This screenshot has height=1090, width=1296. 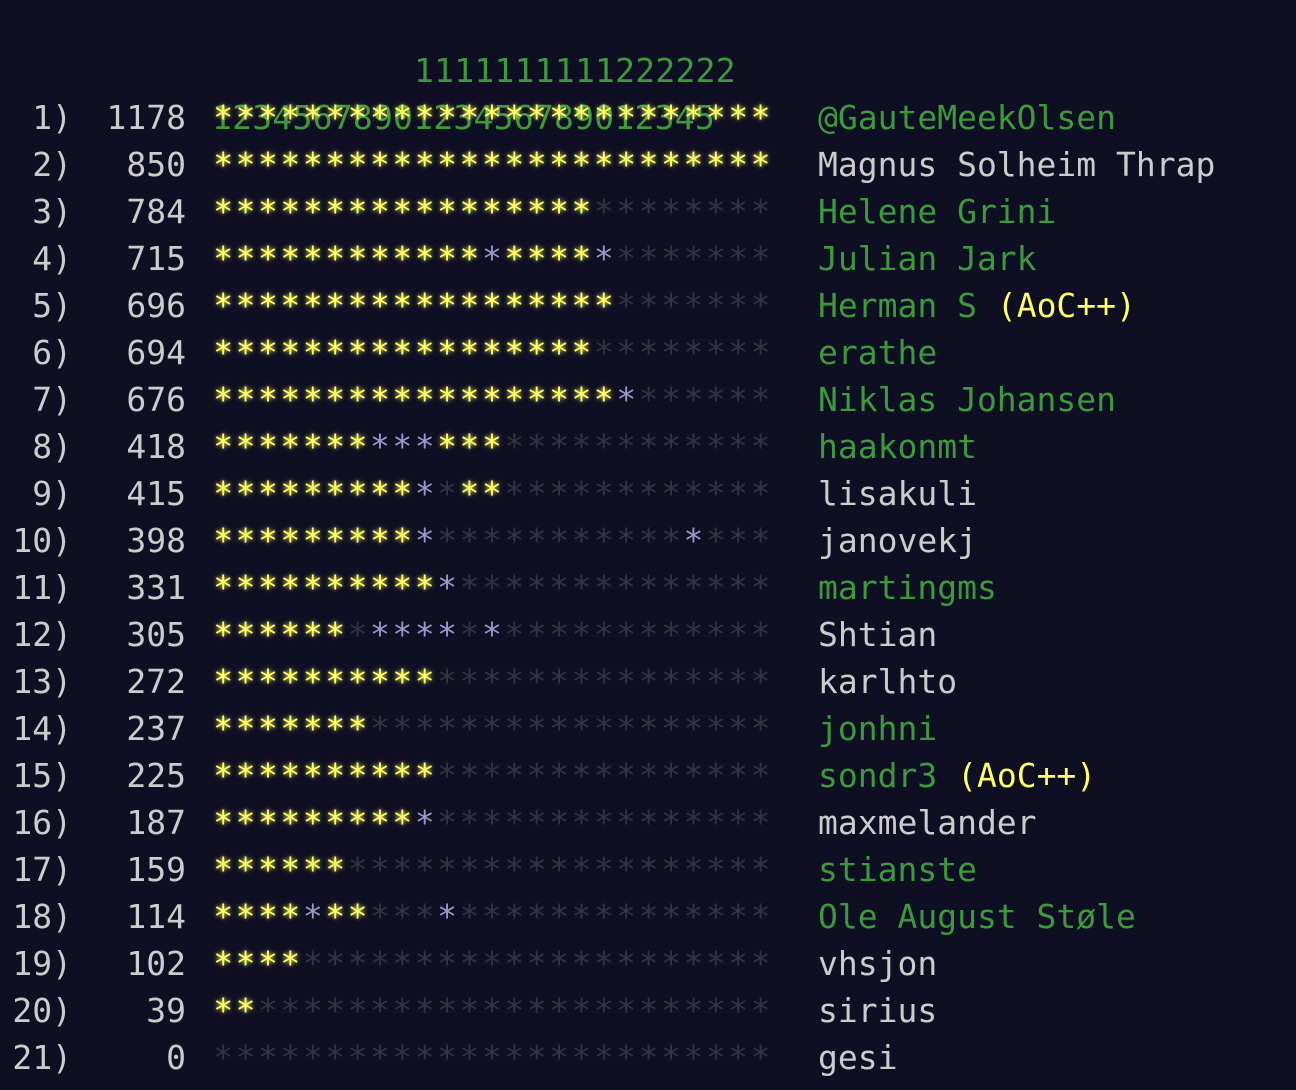 I want to click on member-name-text: sondr3, so click(x=877, y=775).